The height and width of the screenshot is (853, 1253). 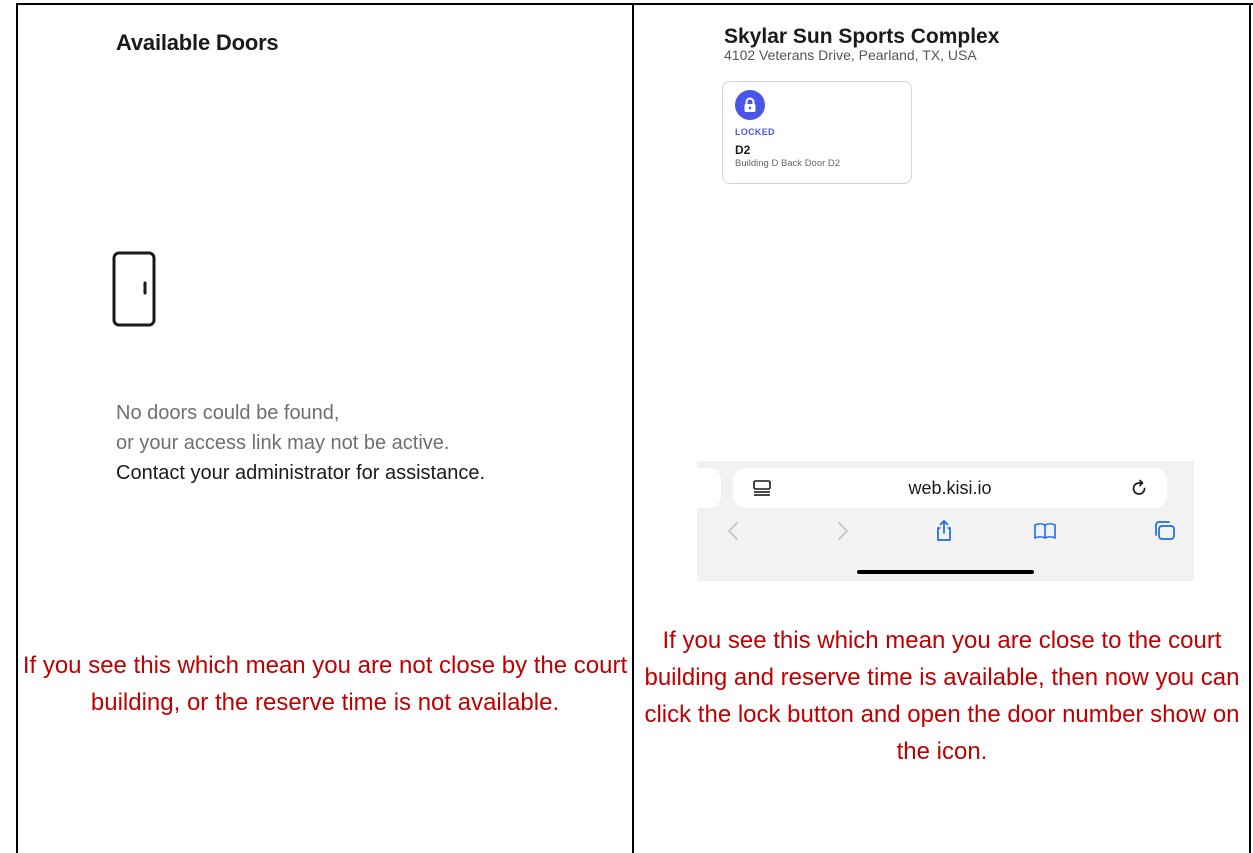 What do you see at coordinates (1165, 531) in the screenshot?
I see `tabs-icon` at bounding box center [1165, 531].